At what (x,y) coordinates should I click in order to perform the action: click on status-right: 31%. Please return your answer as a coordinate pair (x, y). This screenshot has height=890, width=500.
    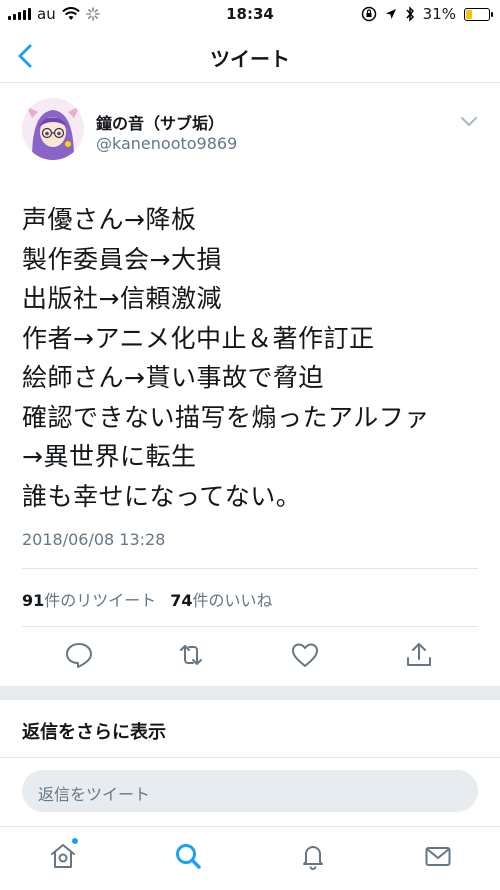
    Looking at the image, I should click on (427, 14).